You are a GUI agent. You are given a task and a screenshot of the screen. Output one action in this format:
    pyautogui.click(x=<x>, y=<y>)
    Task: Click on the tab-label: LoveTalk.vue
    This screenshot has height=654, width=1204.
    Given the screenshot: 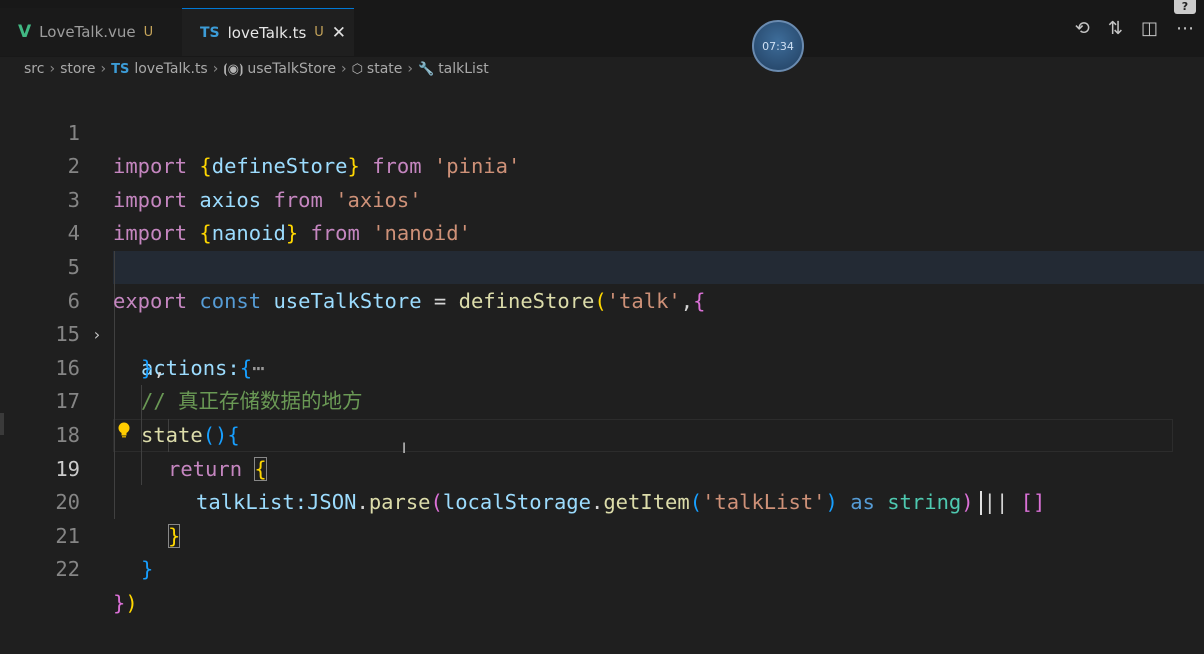 What is the action you would take?
    pyautogui.click(x=87, y=32)
    